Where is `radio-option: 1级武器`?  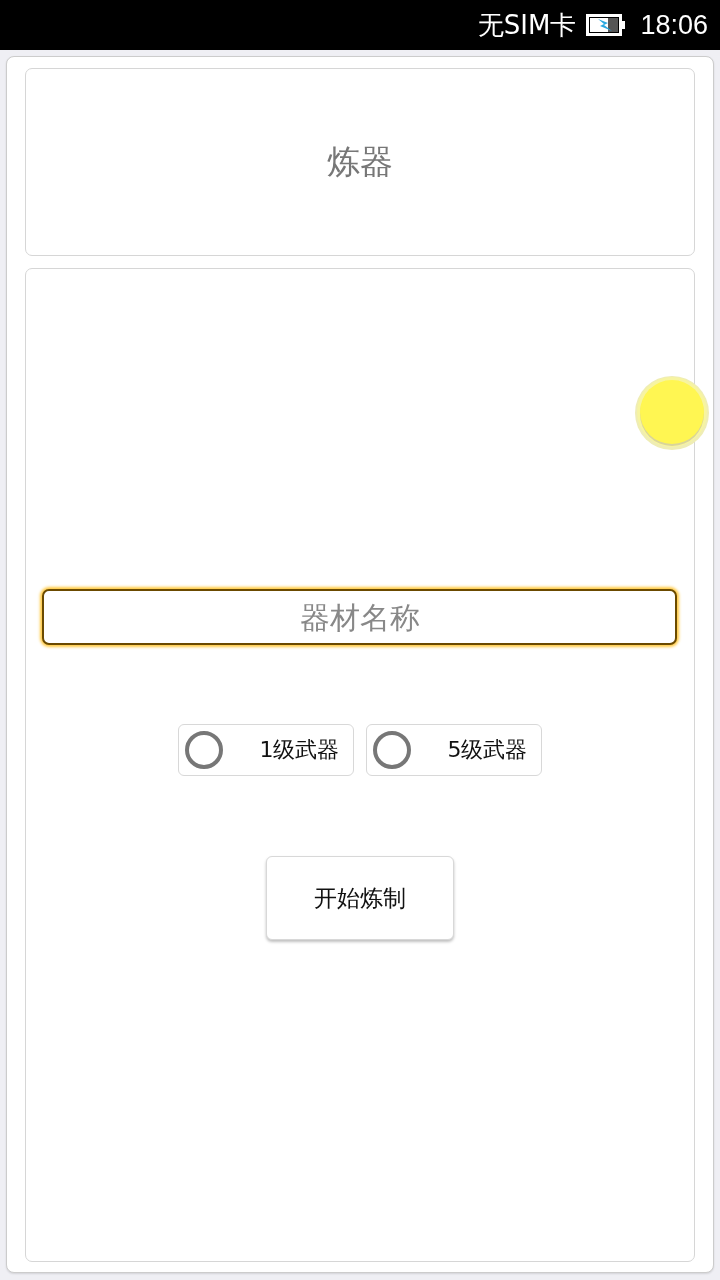
radio-option: 1级武器 is located at coordinates (265, 750).